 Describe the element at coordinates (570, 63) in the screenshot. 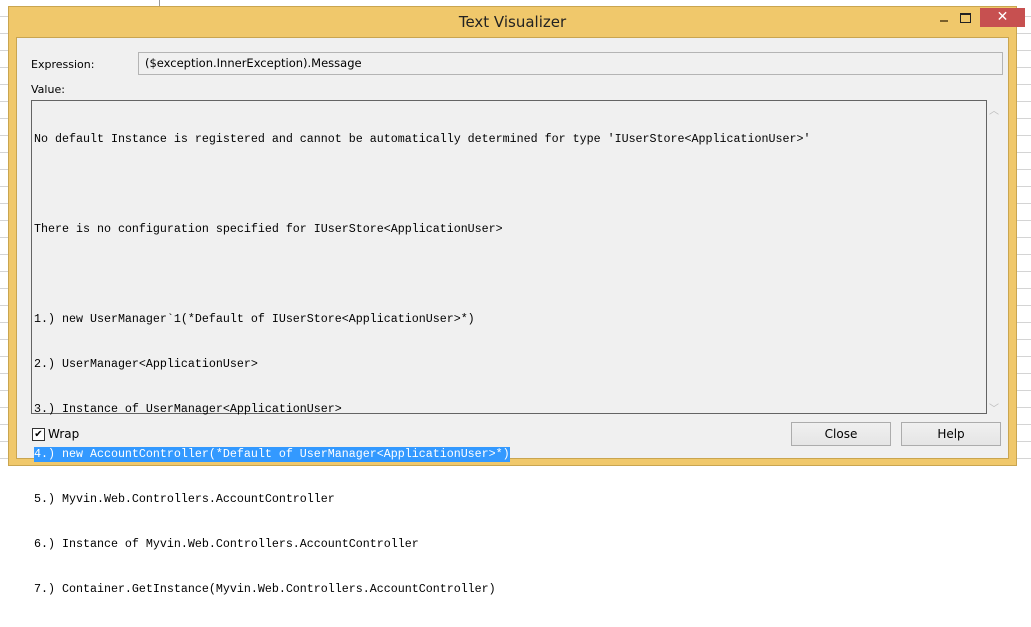

I see `expression-field: ($exception.InnerException).Message` at that location.